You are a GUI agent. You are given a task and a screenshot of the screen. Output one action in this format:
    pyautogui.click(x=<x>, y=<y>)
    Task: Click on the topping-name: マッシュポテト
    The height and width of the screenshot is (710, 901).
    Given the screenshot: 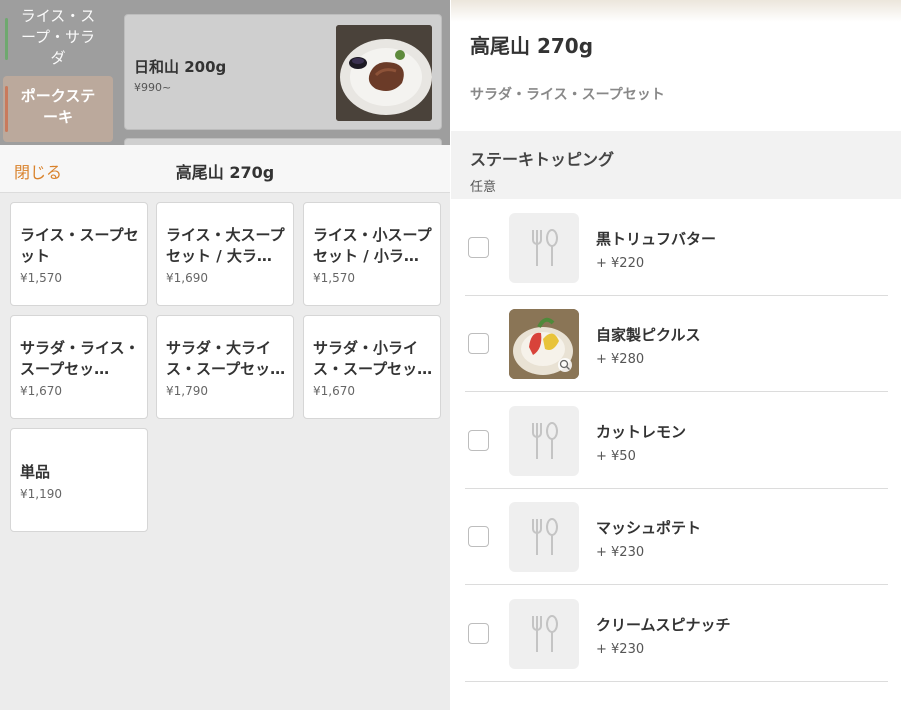 What is the action you would take?
    pyautogui.click(x=649, y=528)
    